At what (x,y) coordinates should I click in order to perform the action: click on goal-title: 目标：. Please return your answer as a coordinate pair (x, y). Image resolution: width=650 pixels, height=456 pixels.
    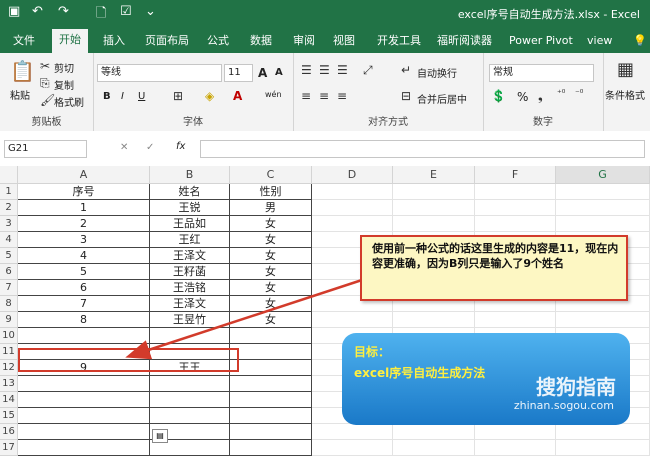
    Looking at the image, I should click on (372, 352).